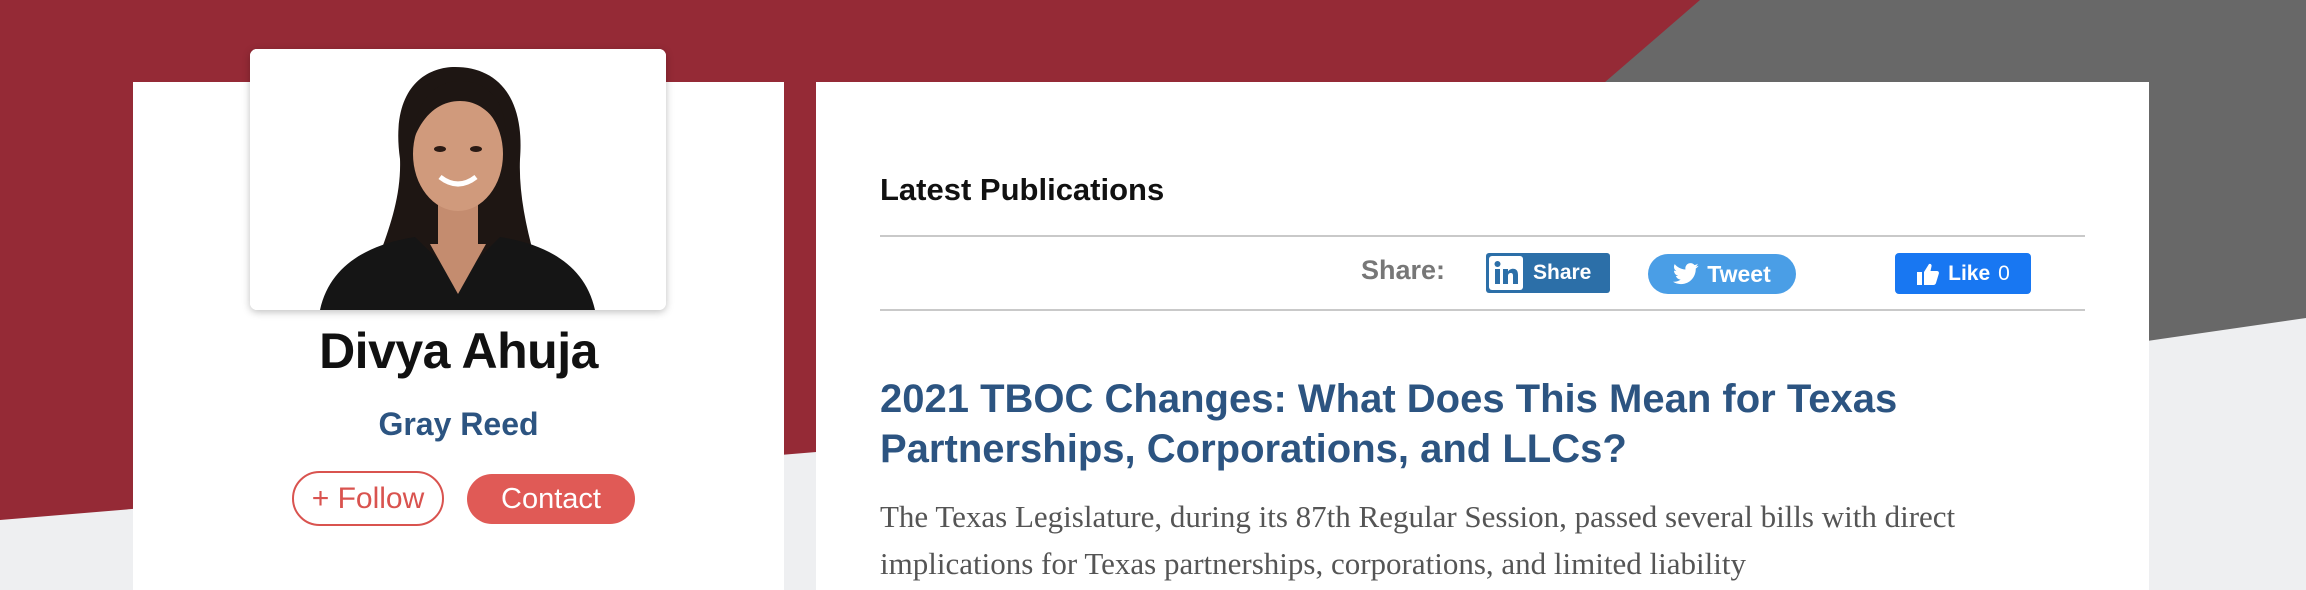 This screenshot has width=2306, height=590. I want to click on linkedin-share-button: Share, so click(1548, 273).